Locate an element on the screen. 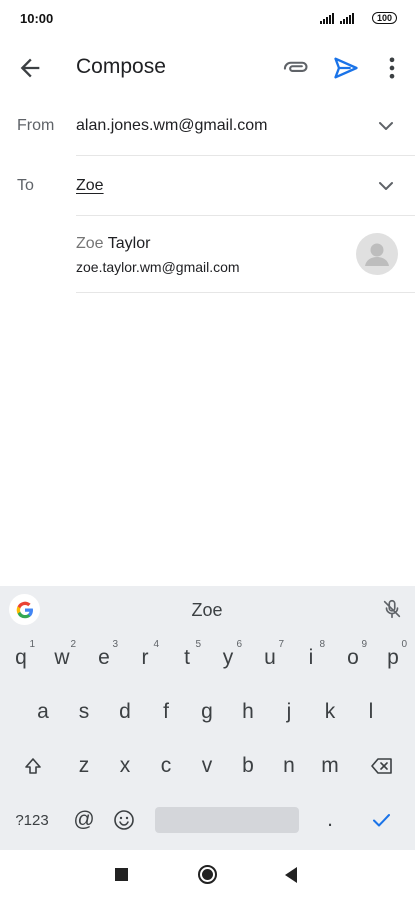 This screenshot has width=415, height=900. key-g: g is located at coordinates (207, 712).